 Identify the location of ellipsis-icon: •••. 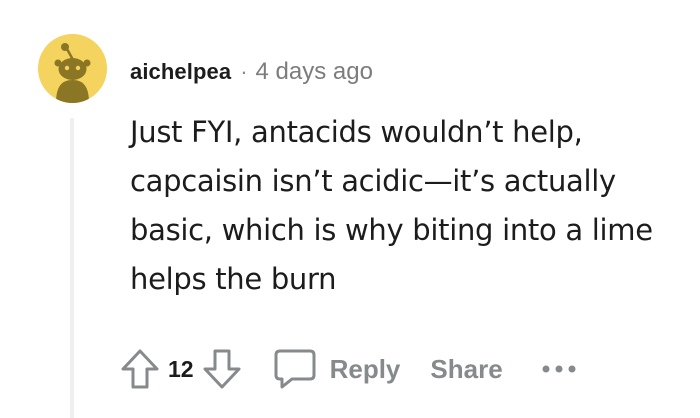
(559, 369).